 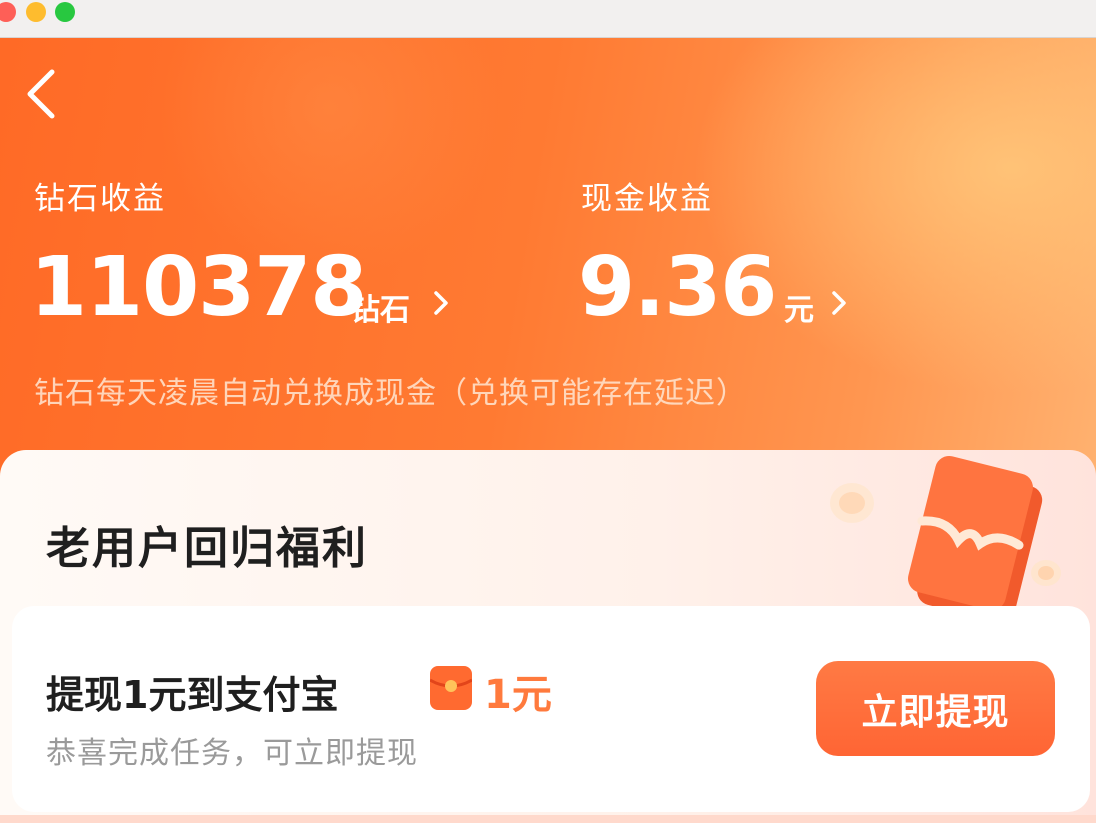 I want to click on window-close-button, so click(x=8, y=12).